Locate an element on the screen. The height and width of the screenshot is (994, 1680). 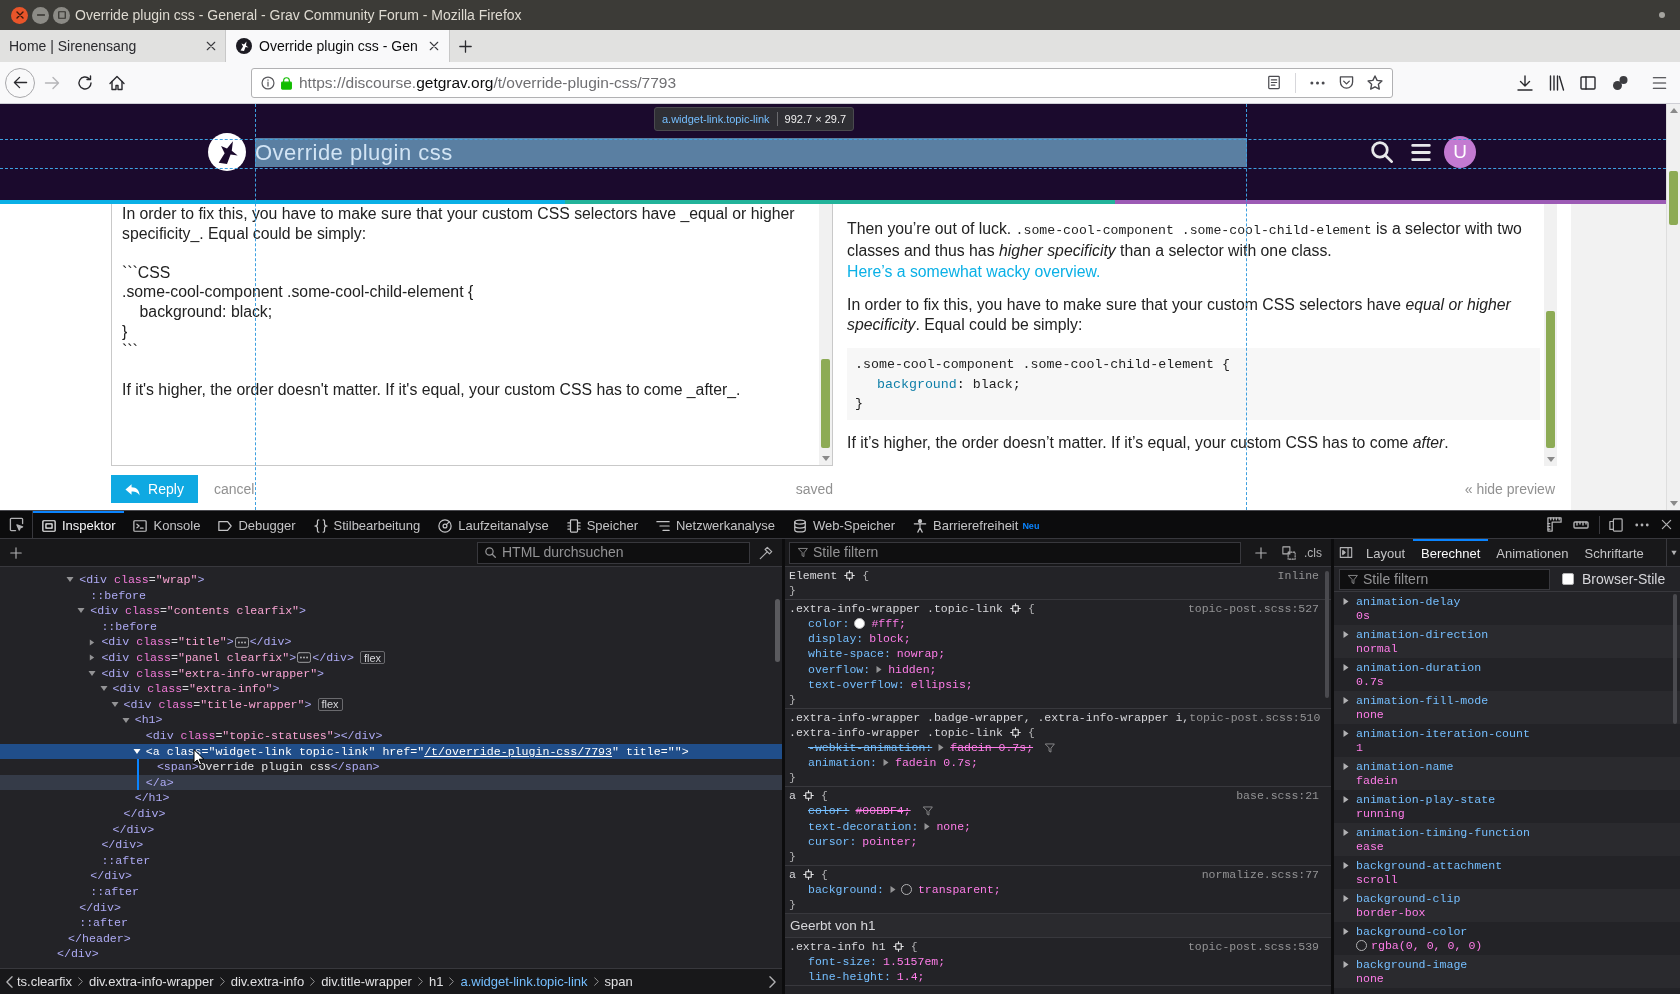
css-declaration: cursor: pointer; is located at coordinates (863, 841).